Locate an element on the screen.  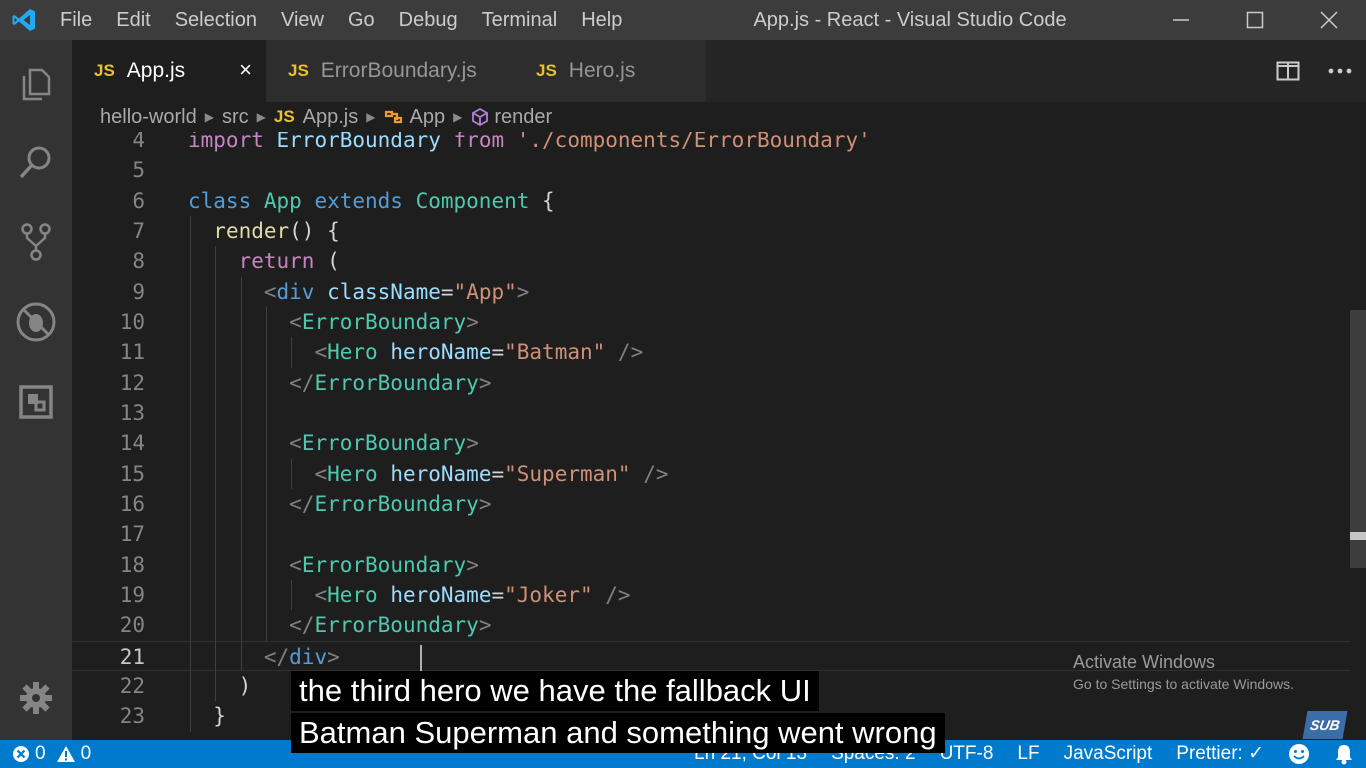
line-number: 18 is located at coordinates (132, 564).